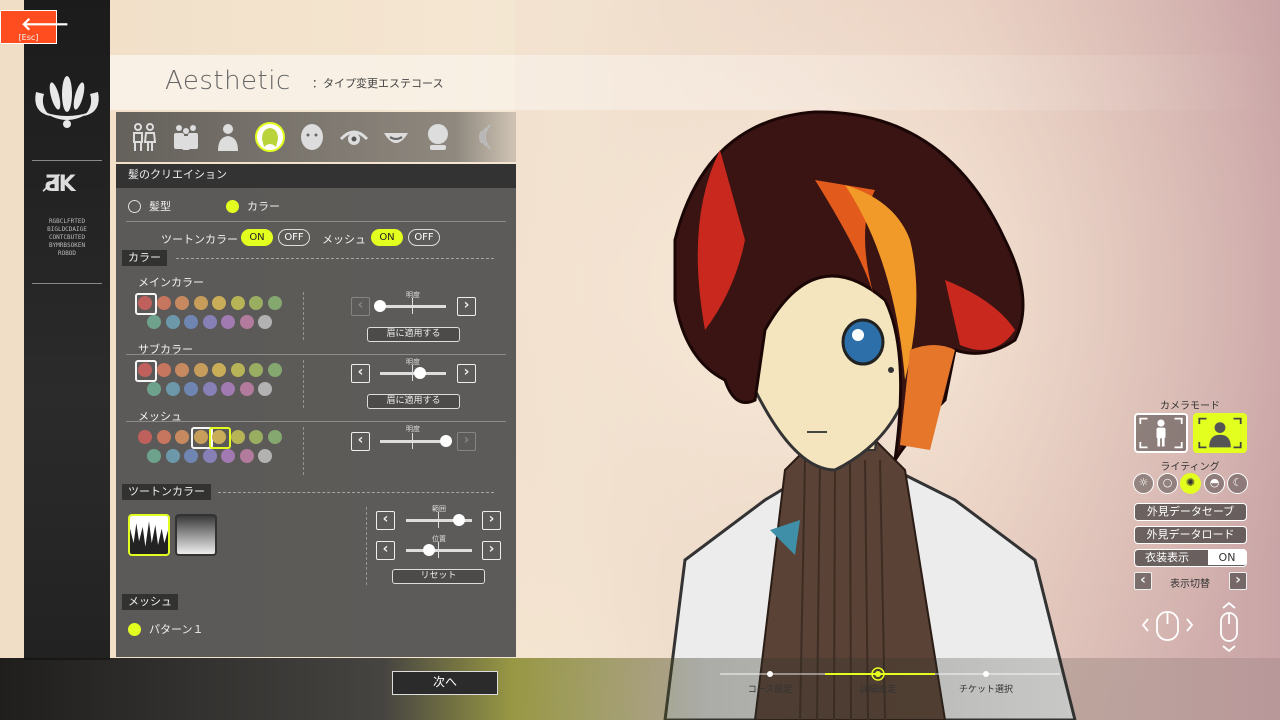  What do you see at coordinates (416, 441) in the screenshot?
I see `mesh-brightness-slider` at bounding box center [416, 441].